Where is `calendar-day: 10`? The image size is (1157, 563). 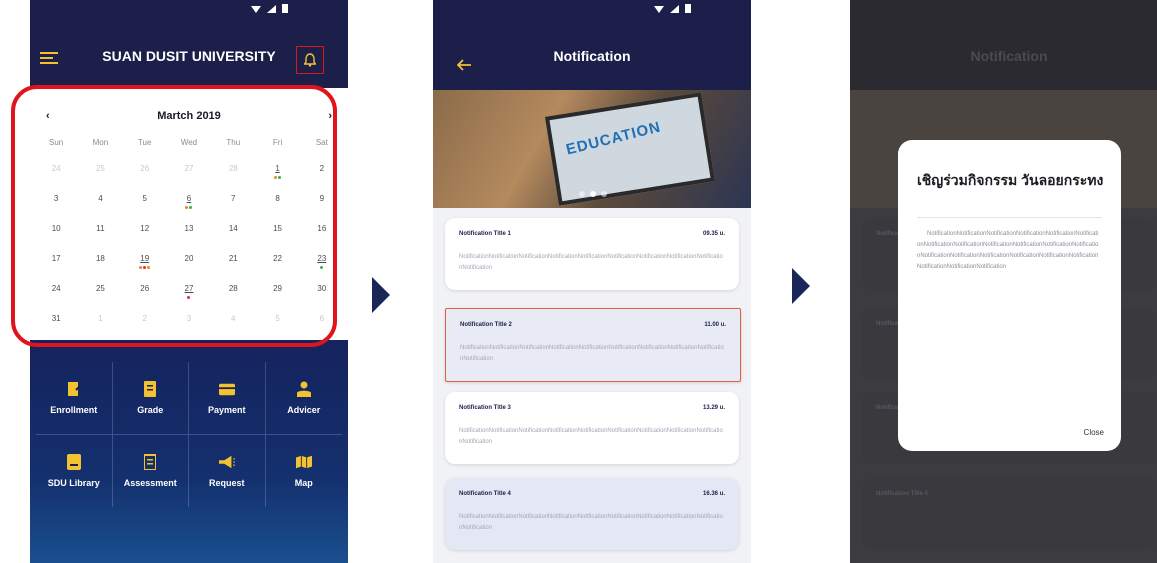 calendar-day: 10 is located at coordinates (56, 237).